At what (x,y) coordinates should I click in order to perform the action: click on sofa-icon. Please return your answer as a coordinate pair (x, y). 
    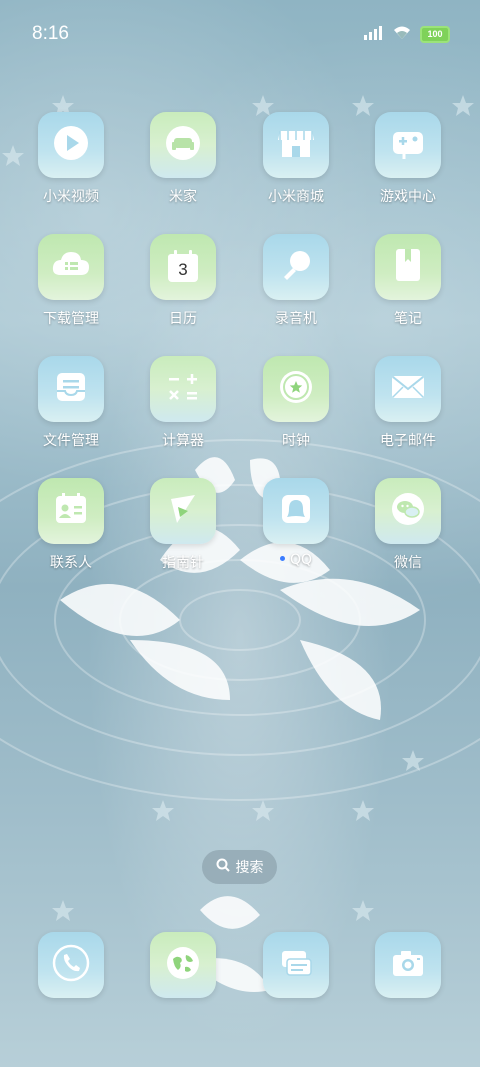
    Looking at the image, I should click on (183, 145).